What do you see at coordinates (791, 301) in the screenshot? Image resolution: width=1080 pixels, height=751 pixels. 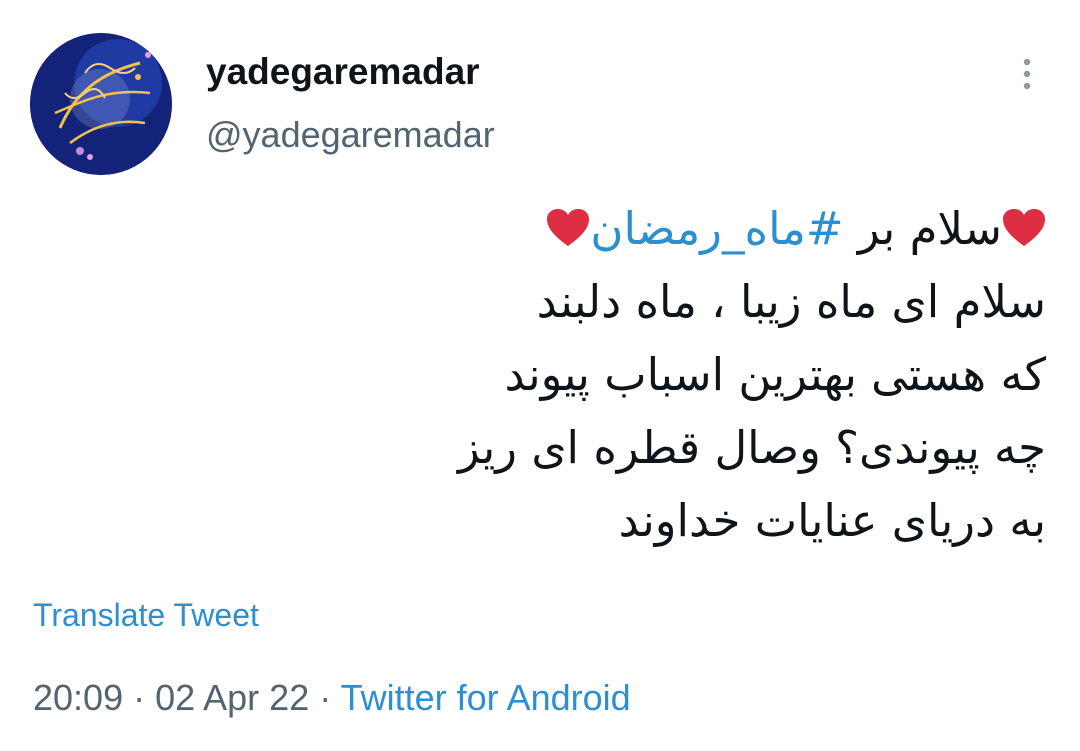 I see `tweet-line-2: سلام ای ماه زیبا ، ماه دلبند` at bounding box center [791, 301].